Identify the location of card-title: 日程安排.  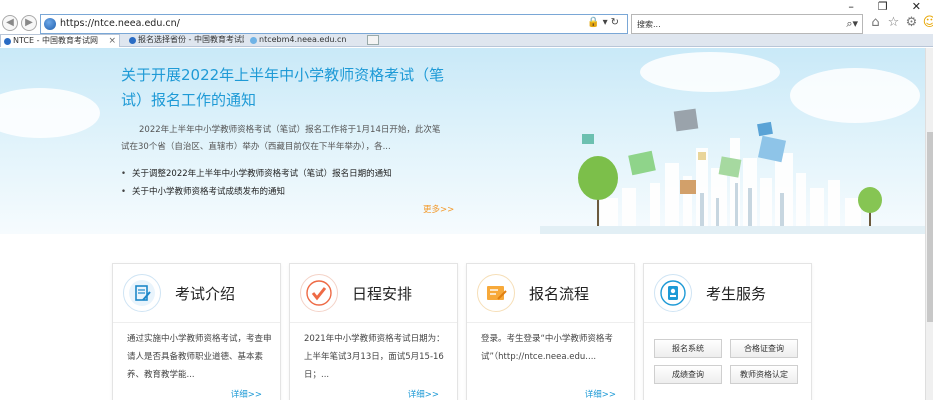
(382, 293).